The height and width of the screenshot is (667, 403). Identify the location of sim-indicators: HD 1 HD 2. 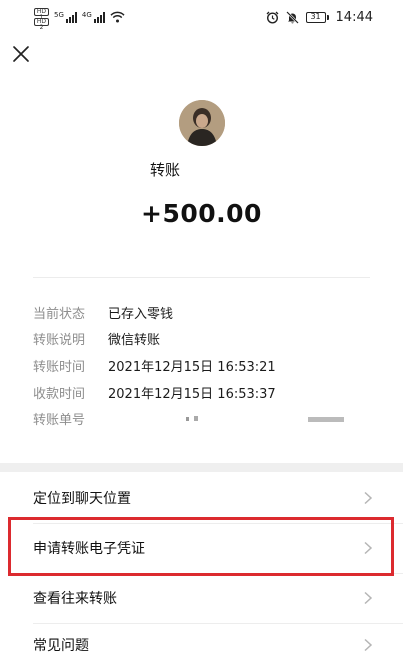
(41, 19).